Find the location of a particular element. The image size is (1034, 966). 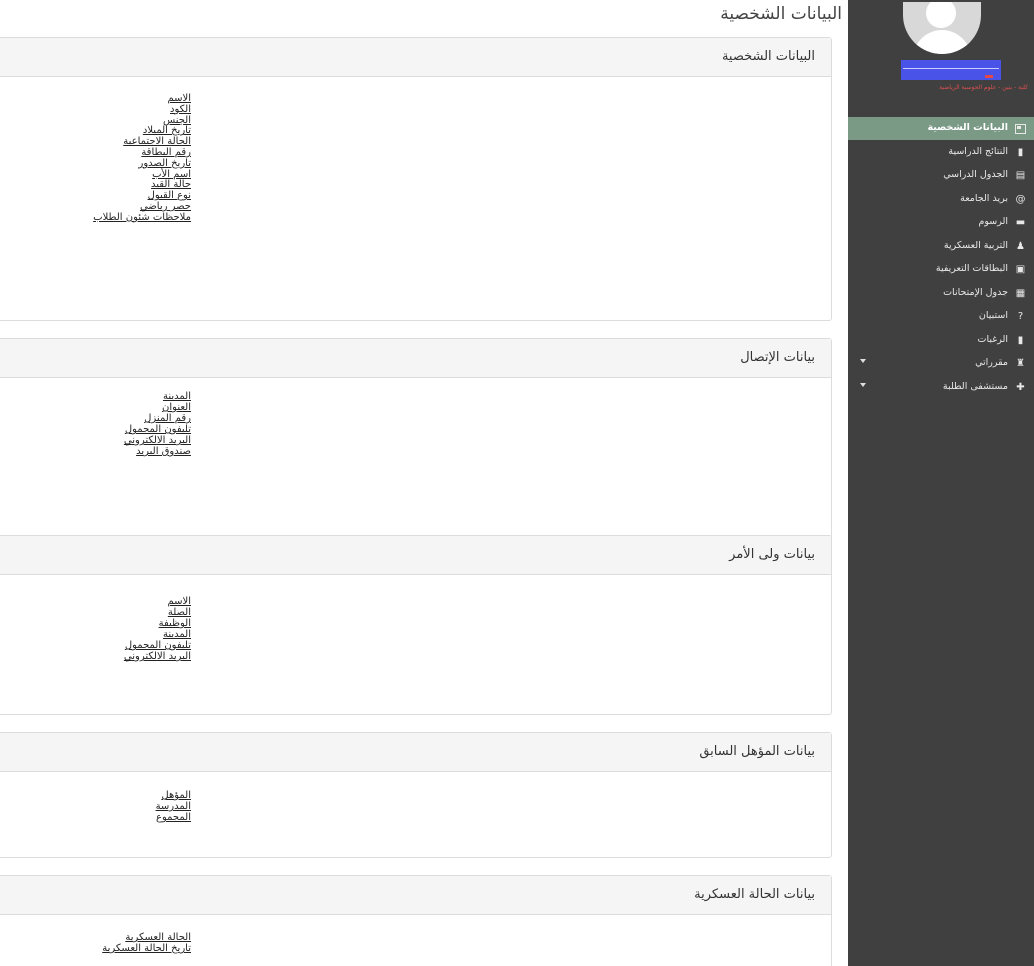

field-label: الحالة العسكرية is located at coordinates (158, 937).